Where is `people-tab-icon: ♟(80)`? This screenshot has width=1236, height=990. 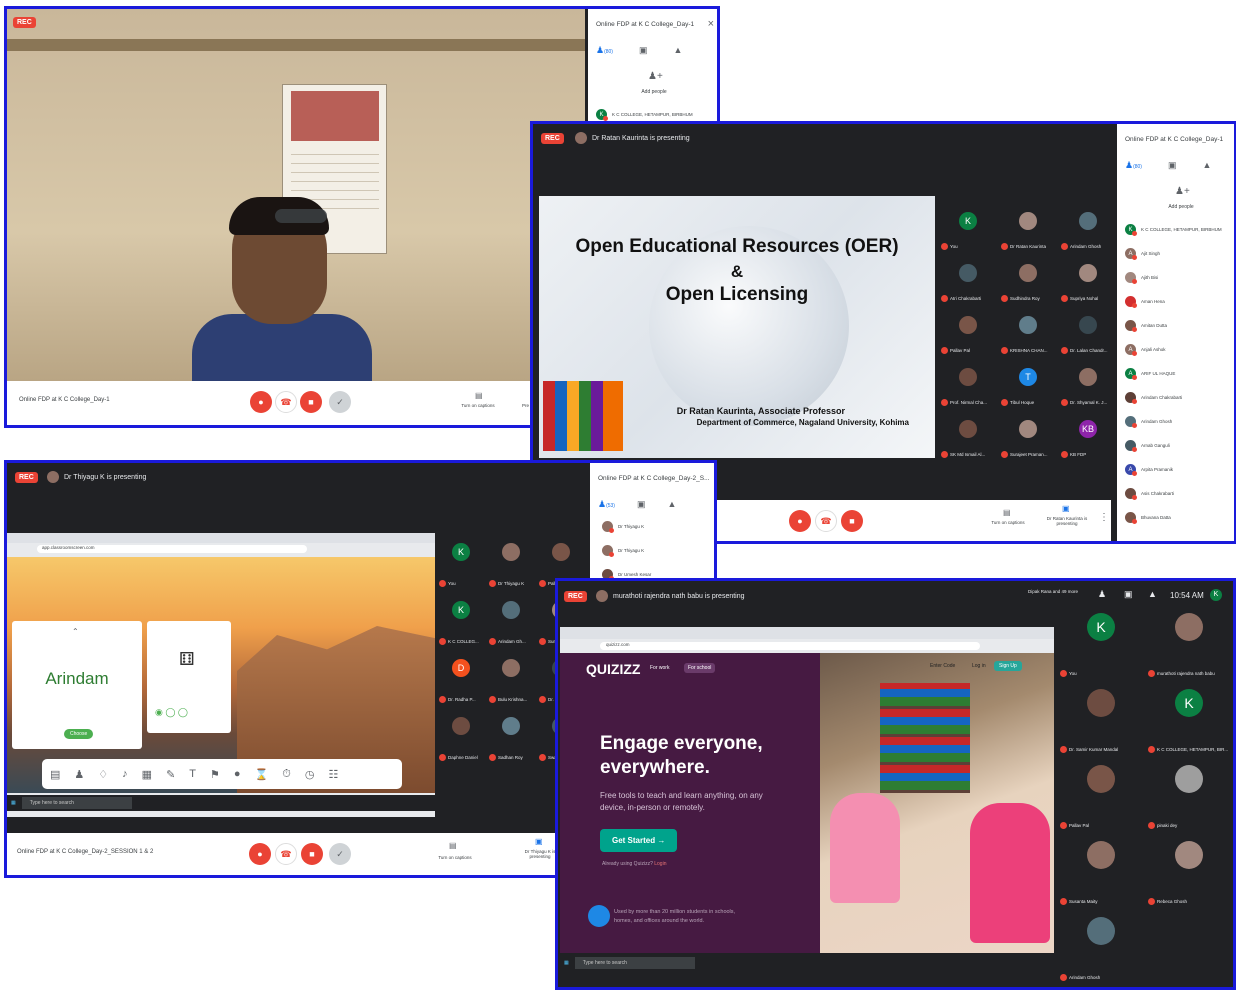
people-tab-icon: ♟(80) is located at coordinates (604, 50).